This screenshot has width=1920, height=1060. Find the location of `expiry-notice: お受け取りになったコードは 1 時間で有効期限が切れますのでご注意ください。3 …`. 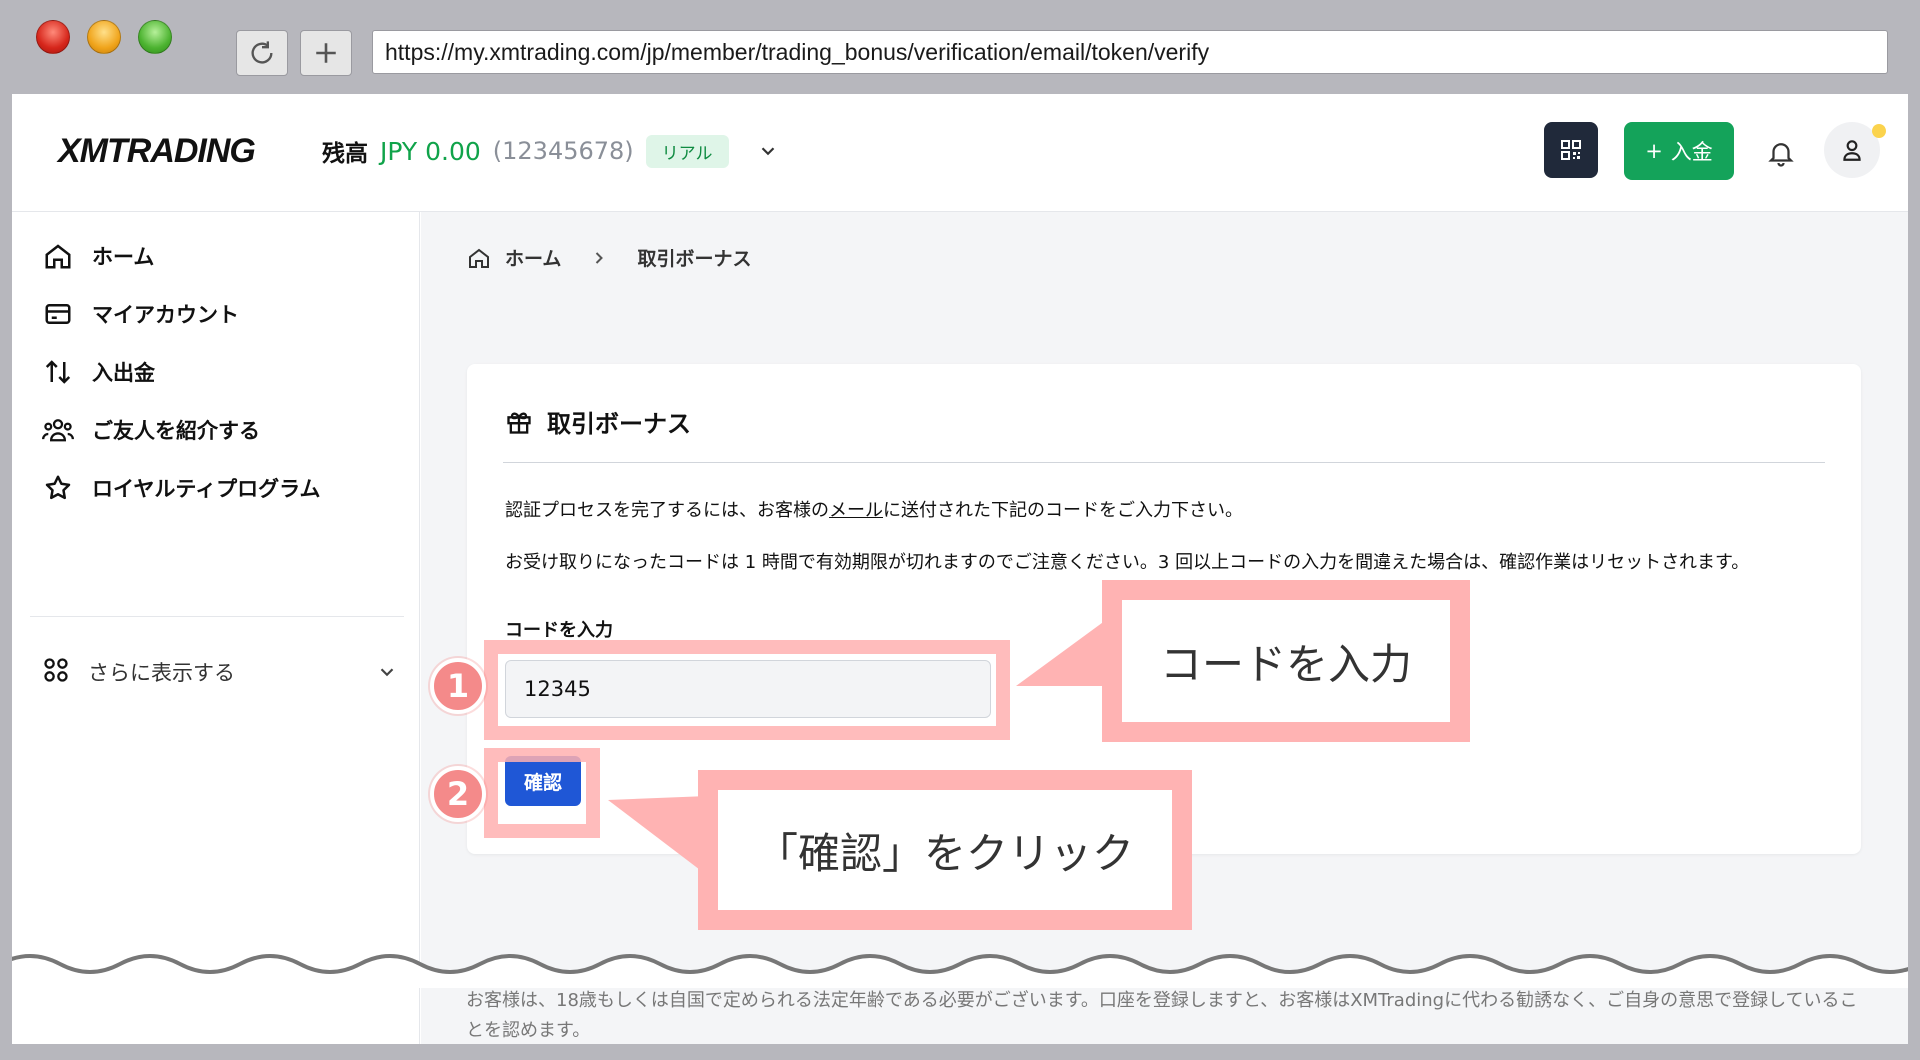

expiry-notice: お受け取りになったコードは 1 時間で有効期限が切れますのでご注意ください。3 … is located at coordinates (1127, 562).